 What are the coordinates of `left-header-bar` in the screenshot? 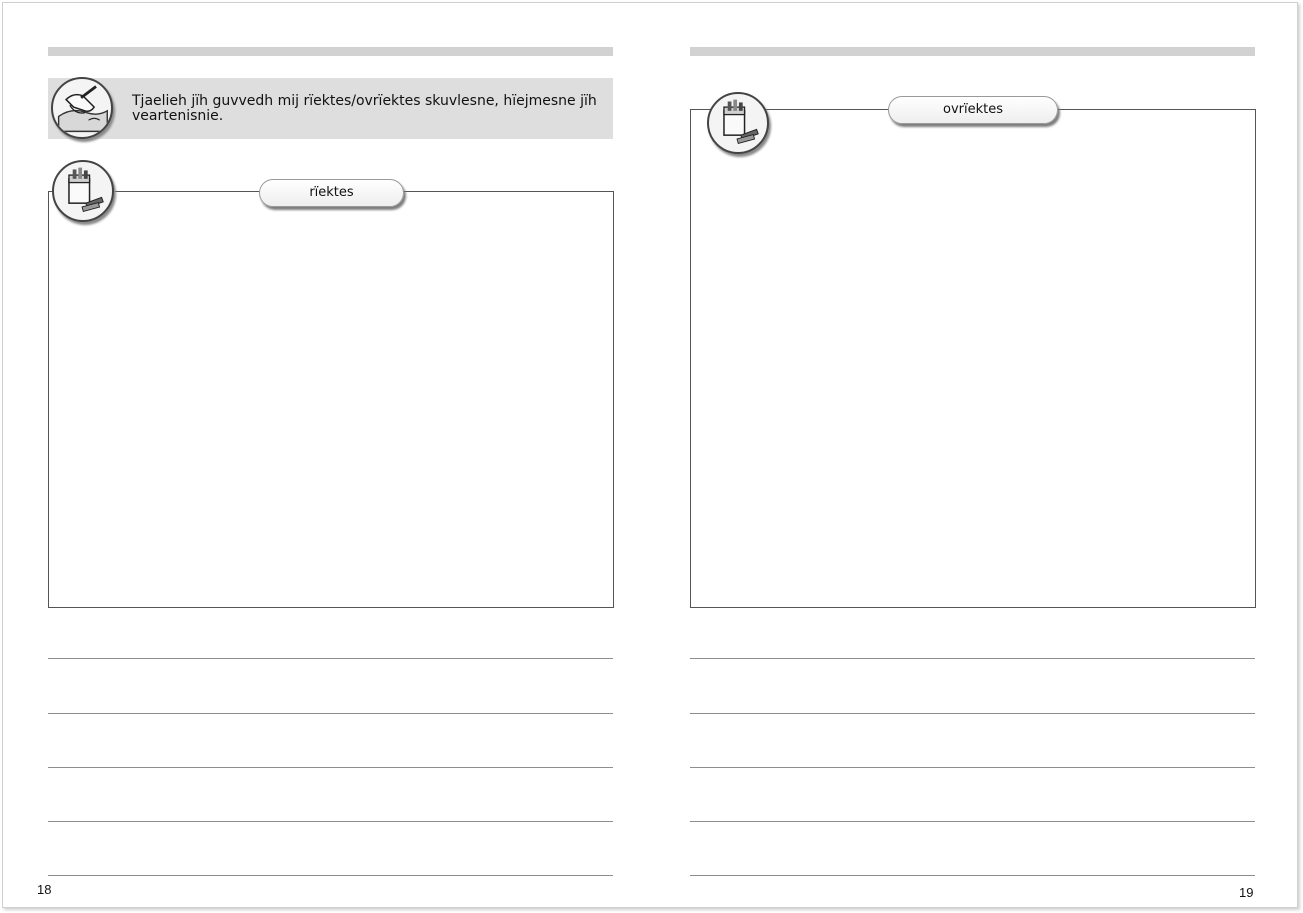 It's located at (330, 51).